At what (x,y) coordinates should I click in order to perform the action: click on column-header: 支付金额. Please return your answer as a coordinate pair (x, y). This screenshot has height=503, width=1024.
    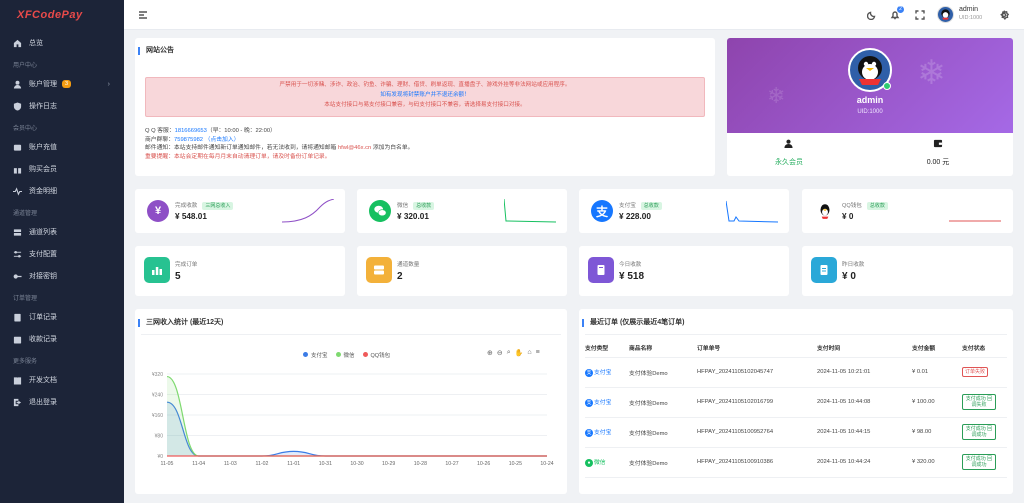
    Looking at the image, I should click on (937, 348).